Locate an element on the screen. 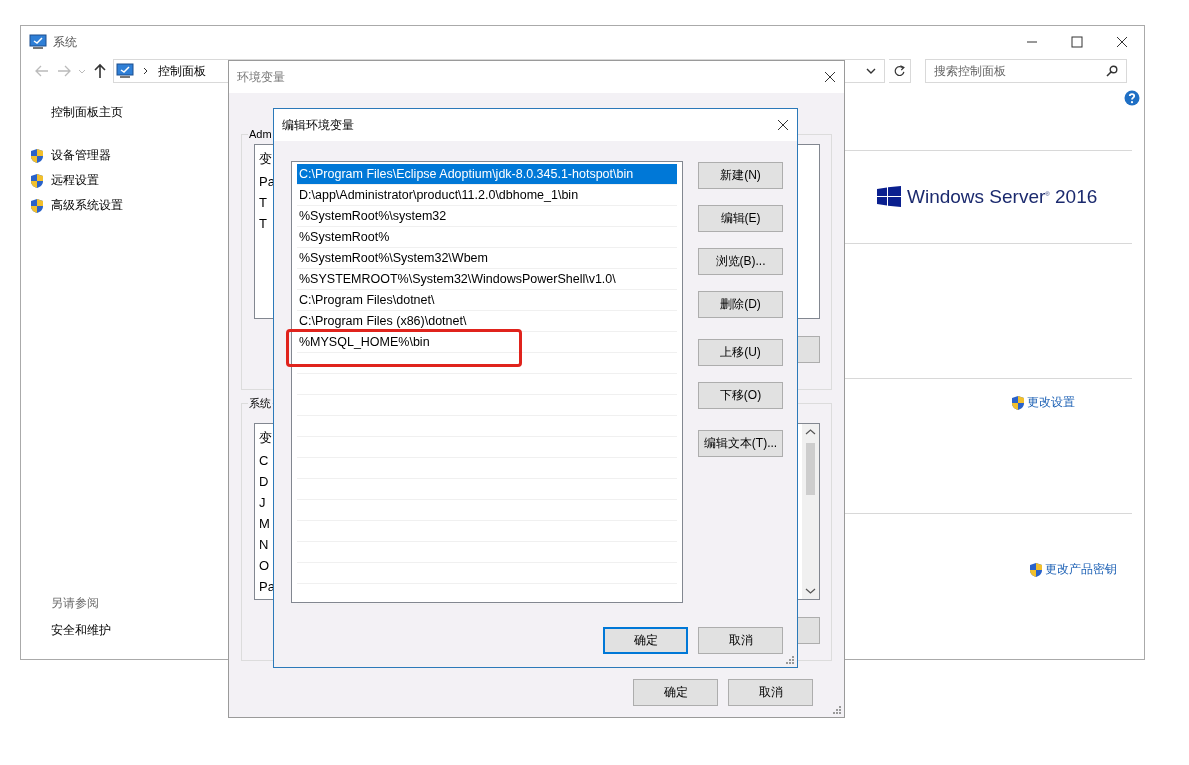  path-entry: %SystemRoot%\System32\Wbem is located at coordinates (393, 258).